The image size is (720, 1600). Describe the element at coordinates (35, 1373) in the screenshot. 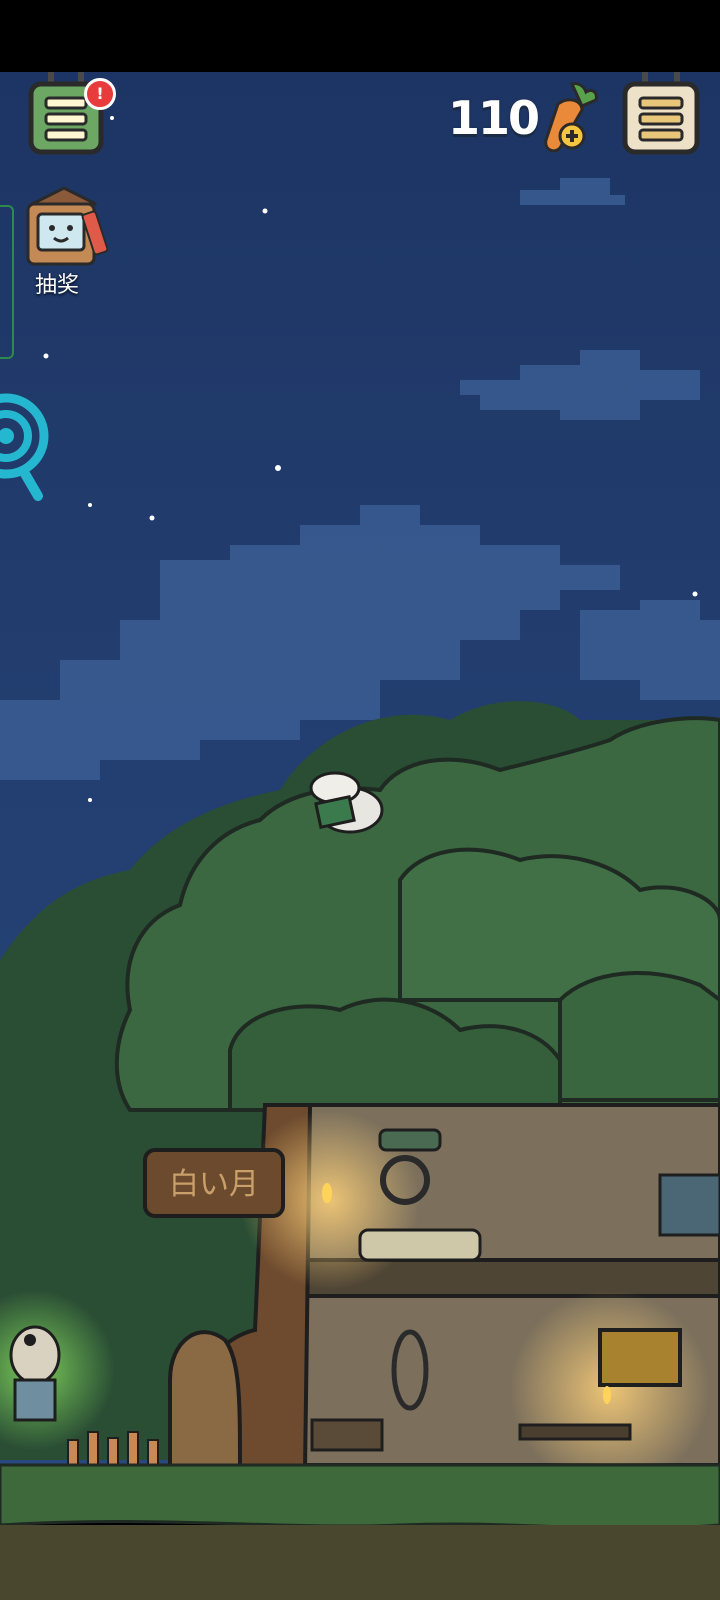

I see `owl-visitor` at that location.